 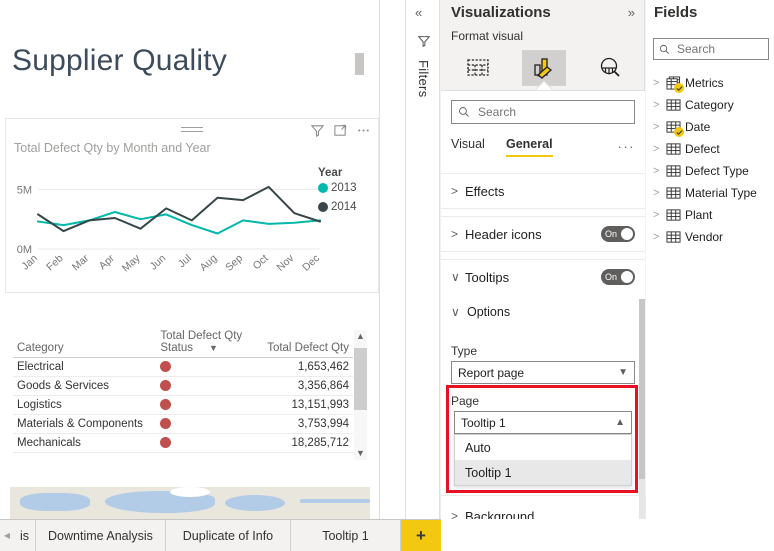 I want to click on field-item-plant: > Plant, so click(x=712, y=215).